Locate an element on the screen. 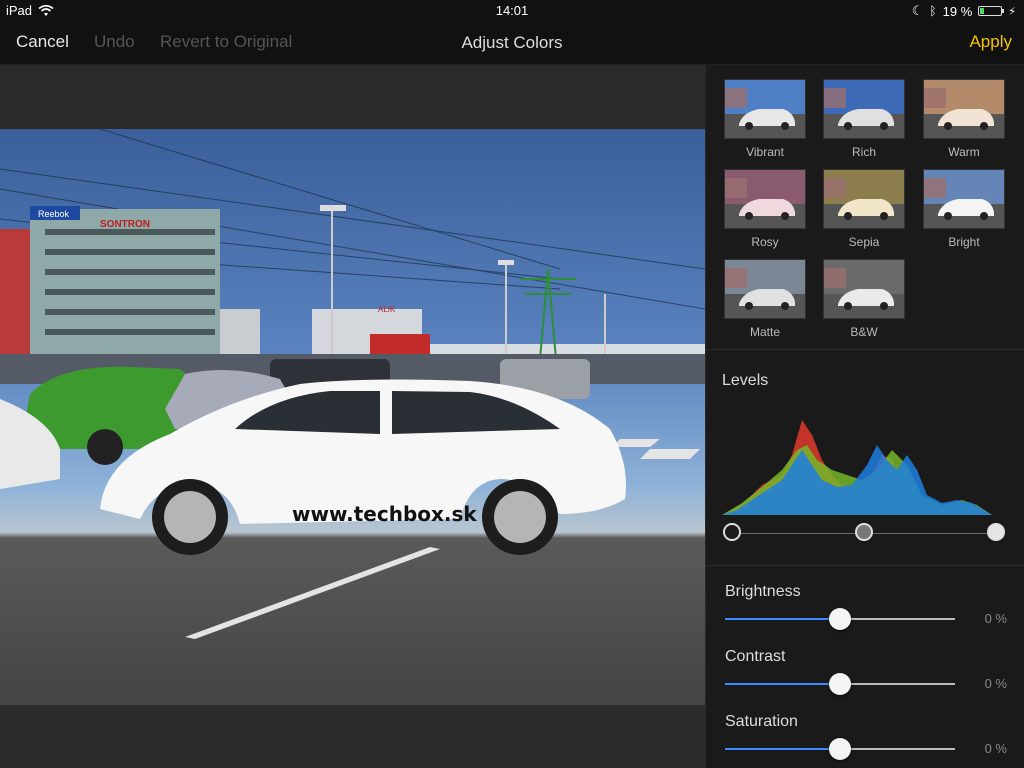 The width and height of the screenshot is (1024, 768). brightness-slider-fill is located at coordinates (782, 619).